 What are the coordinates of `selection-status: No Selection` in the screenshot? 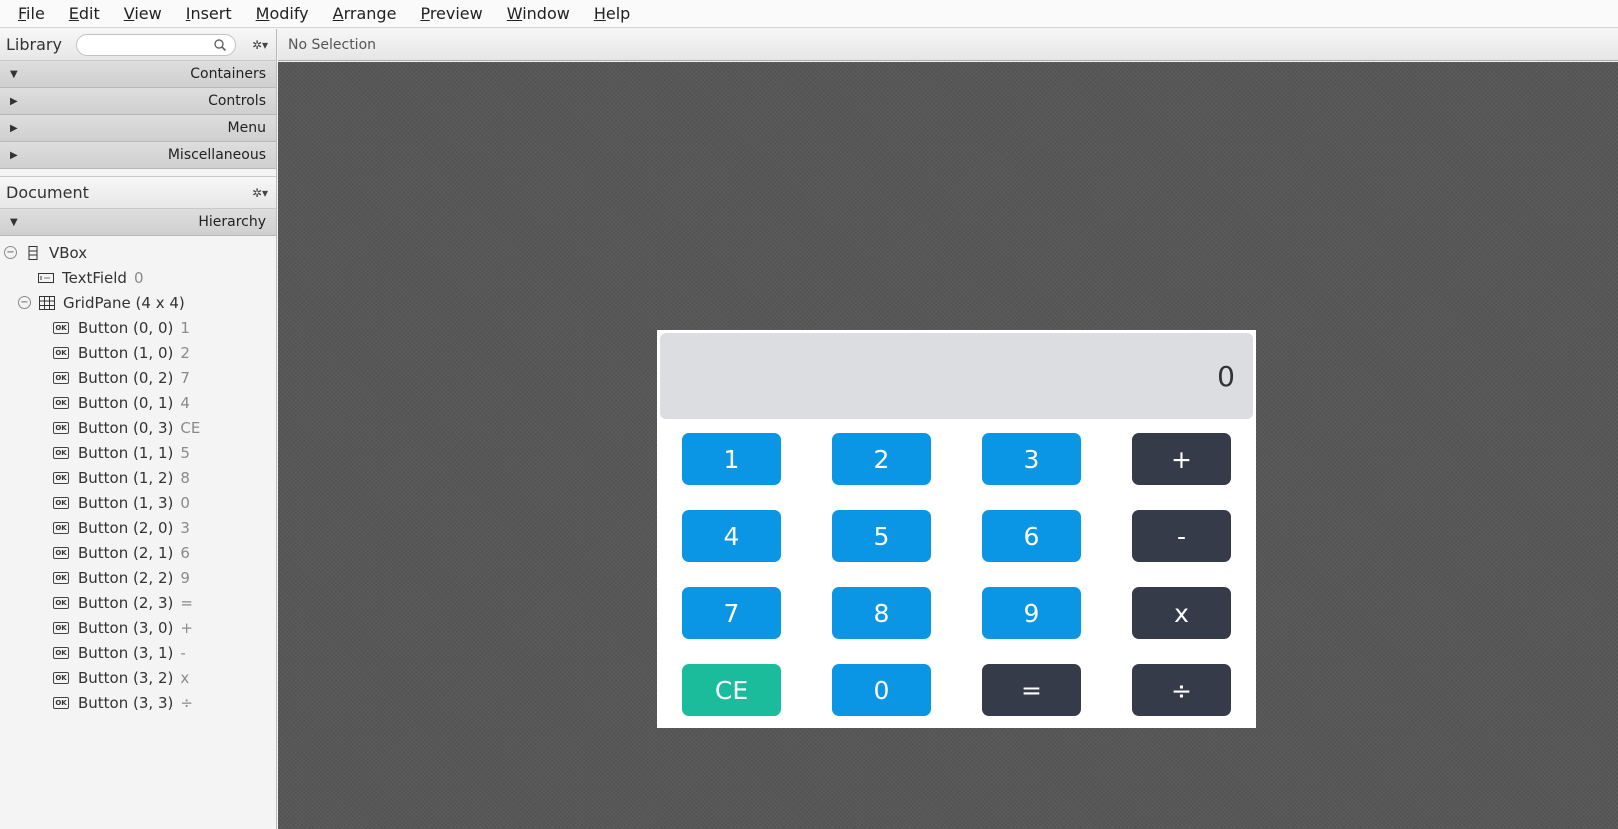 It's located at (332, 44).